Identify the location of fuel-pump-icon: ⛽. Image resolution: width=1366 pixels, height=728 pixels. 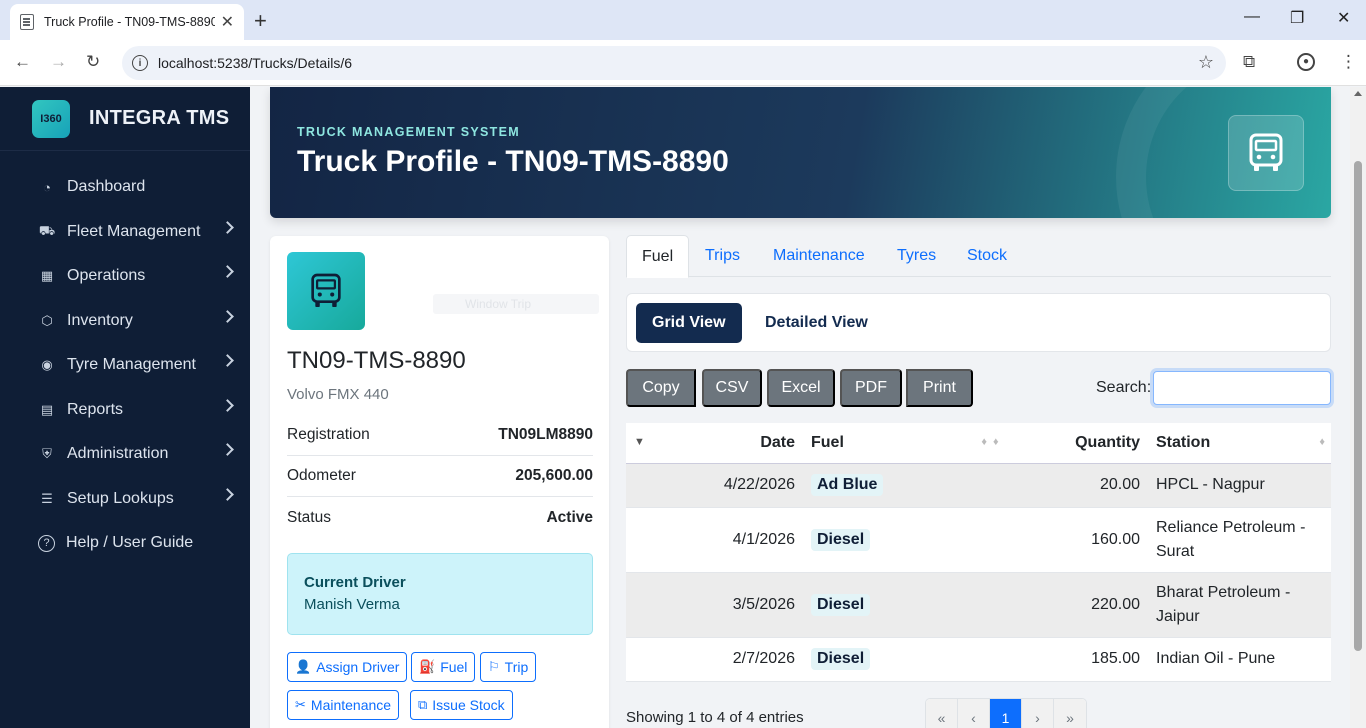
(427, 666).